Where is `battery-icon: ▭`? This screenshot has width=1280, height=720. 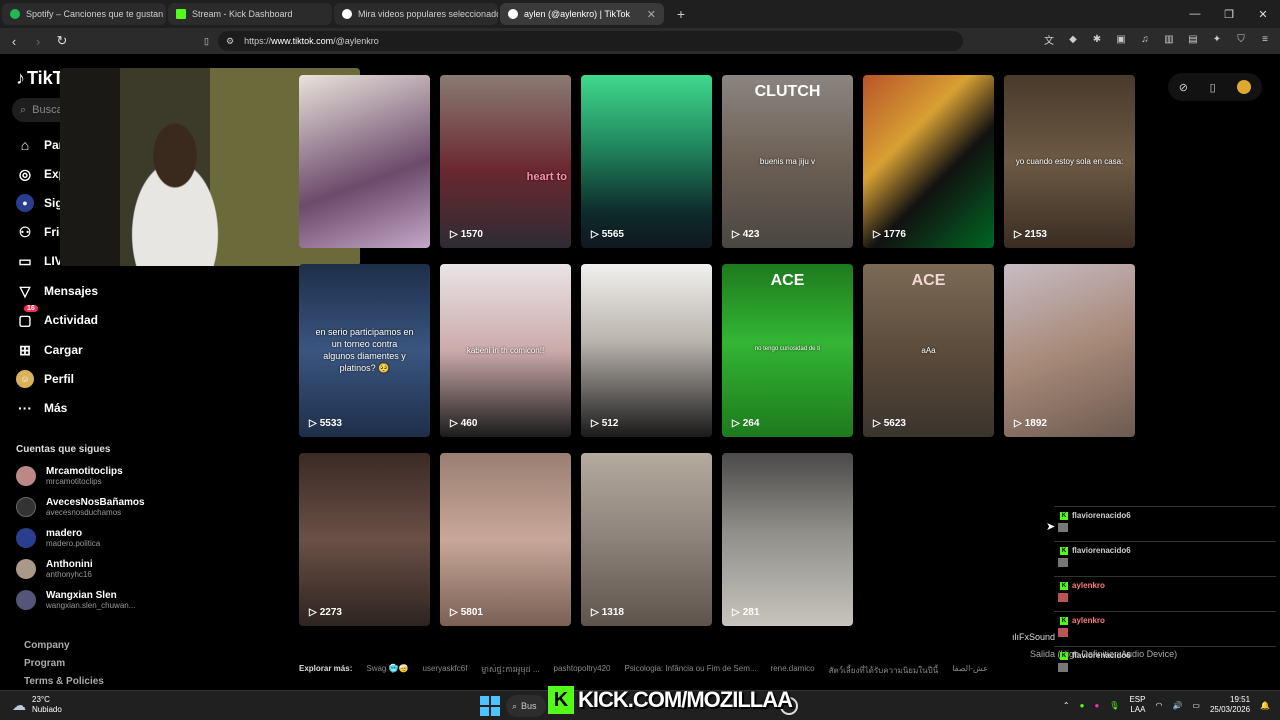
battery-icon: ▭ is located at coordinates (1196, 705).